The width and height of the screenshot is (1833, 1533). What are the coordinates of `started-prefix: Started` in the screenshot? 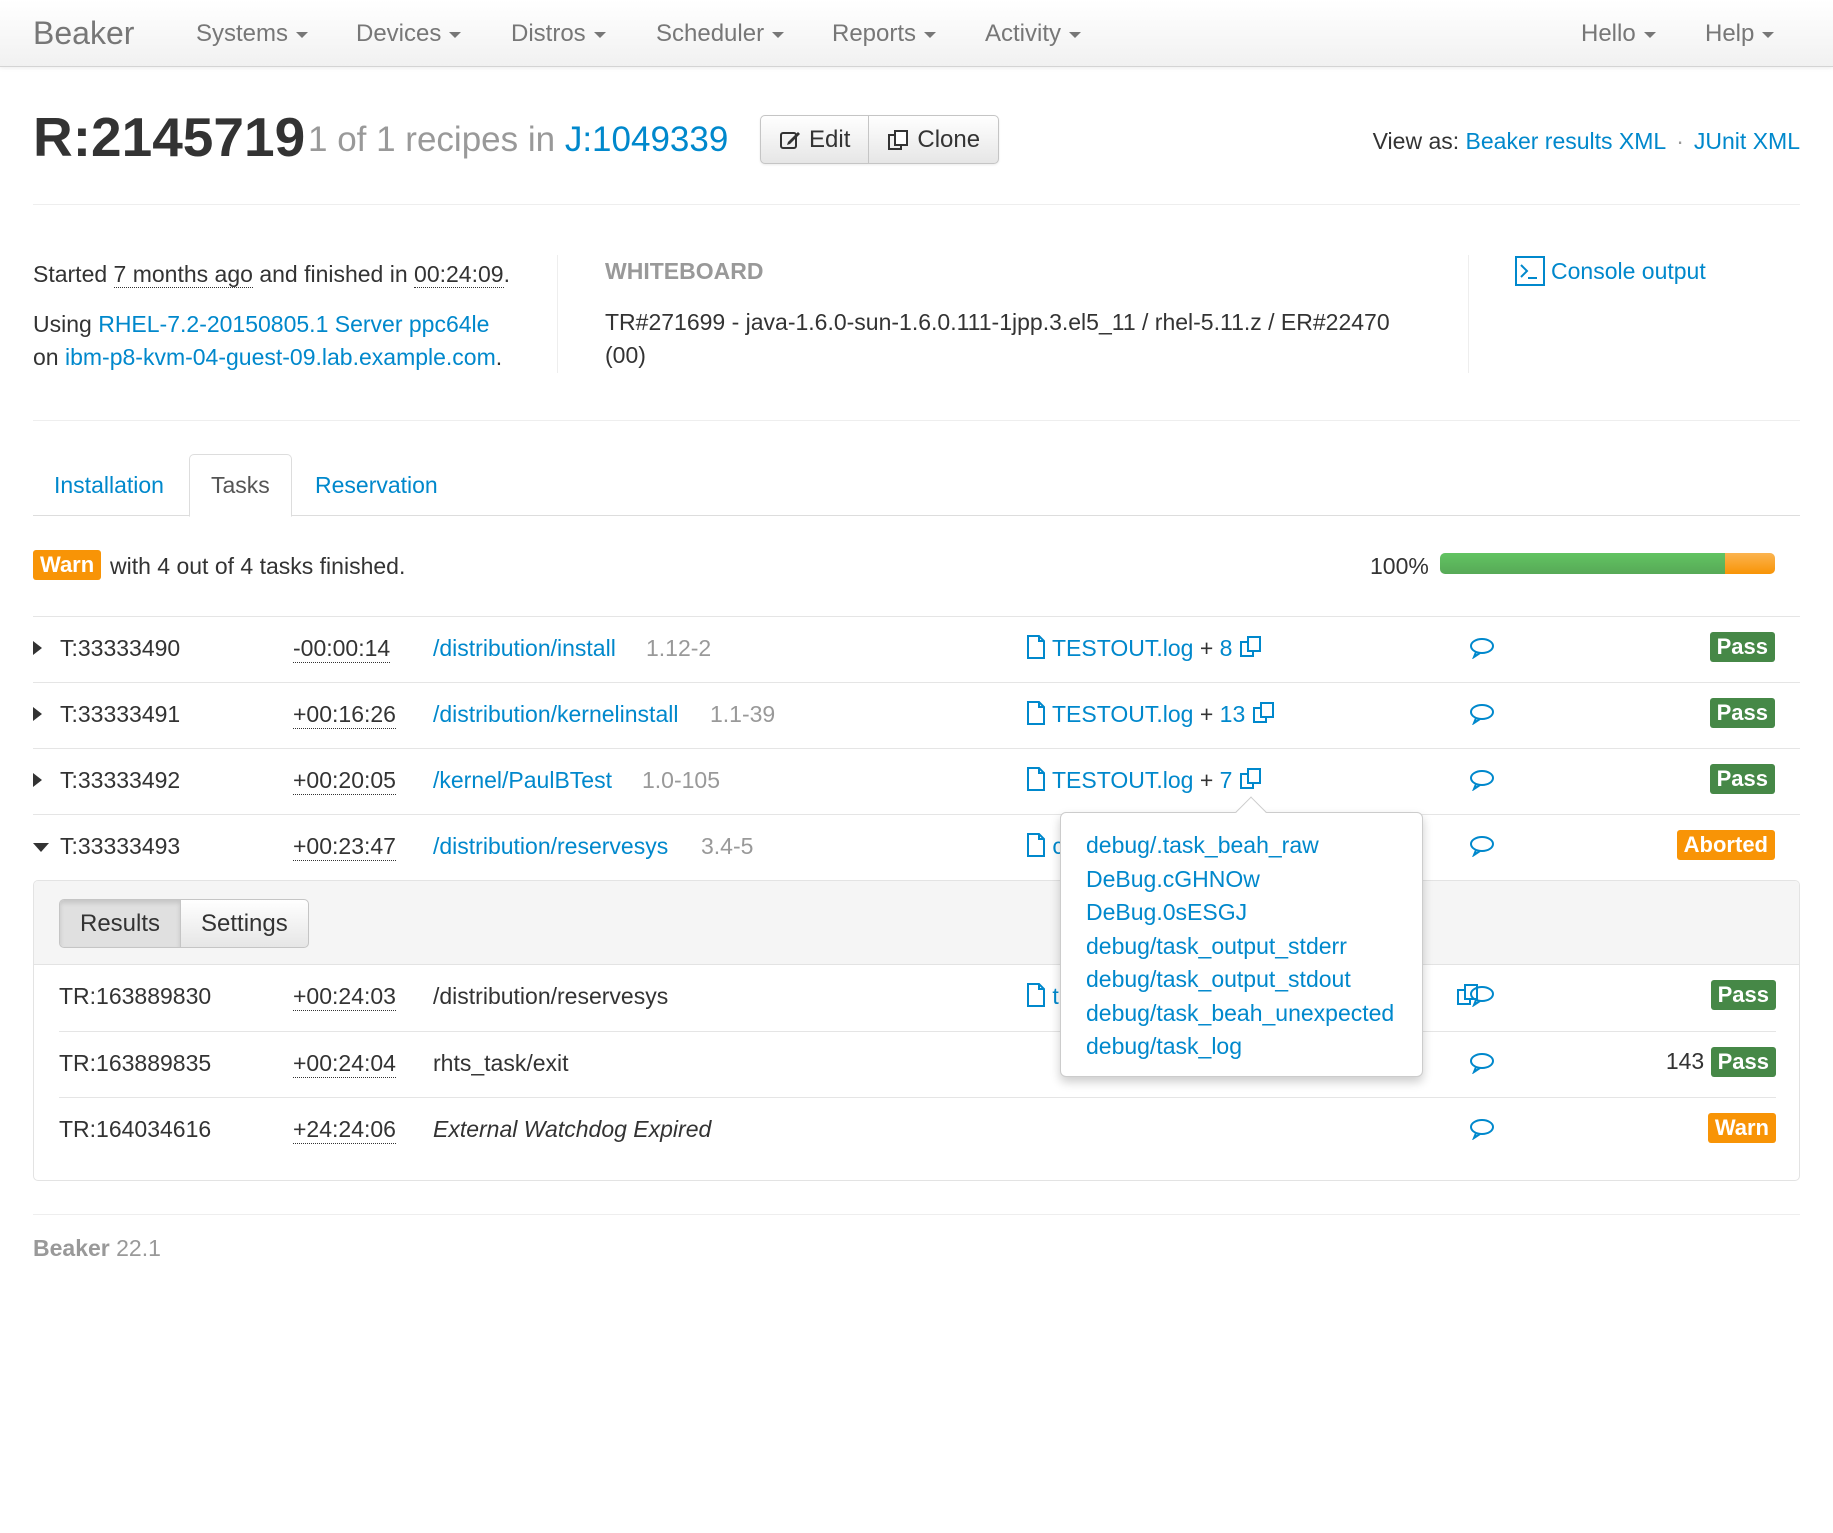 It's located at (70, 274).